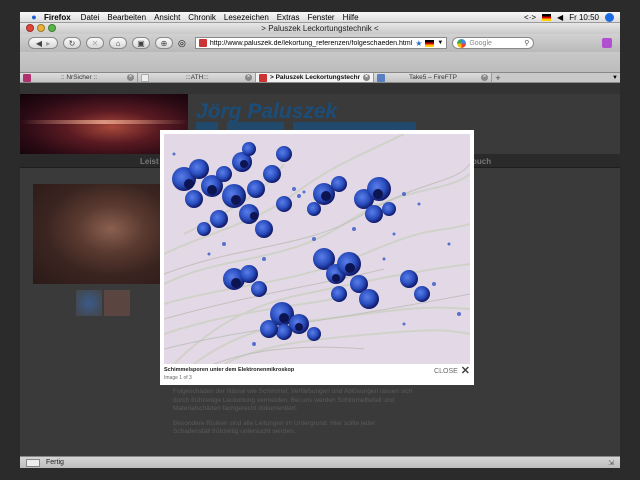 The image size is (640, 480). I want to click on google-icon, so click(462, 43).